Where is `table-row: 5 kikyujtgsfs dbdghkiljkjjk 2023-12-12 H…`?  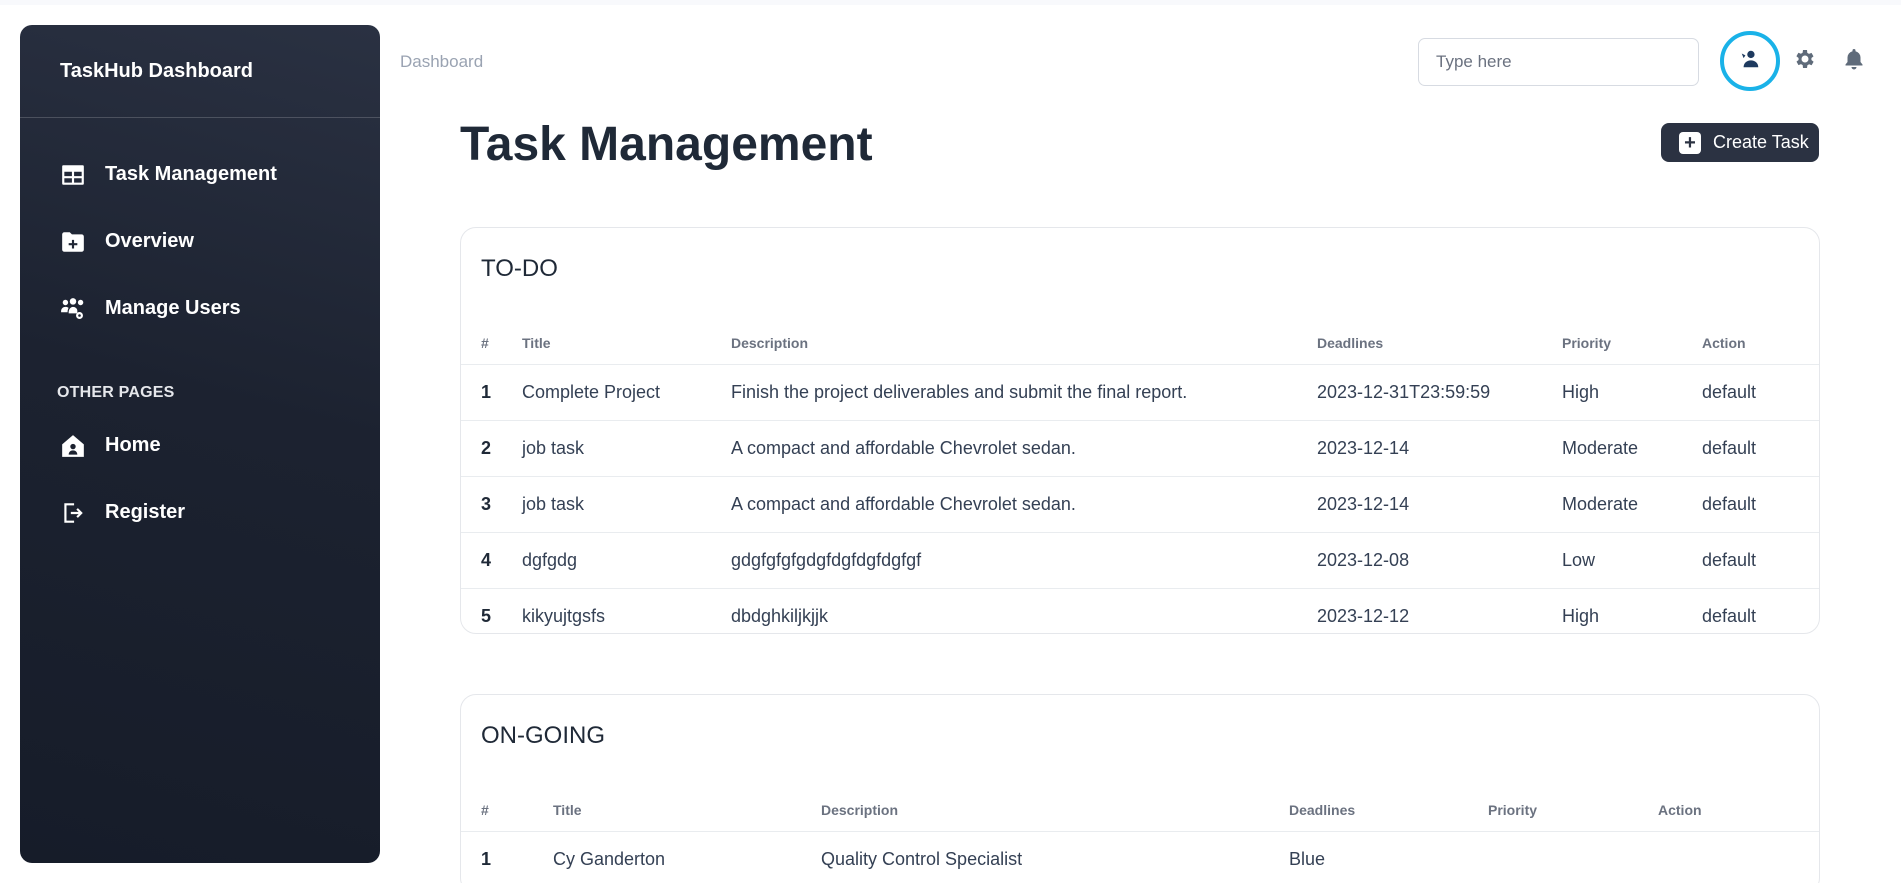 table-row: 5 kikyujtgsfs dbdghkiljkjjk 2023-12-12 H… is located at coordinates (1140, 610).